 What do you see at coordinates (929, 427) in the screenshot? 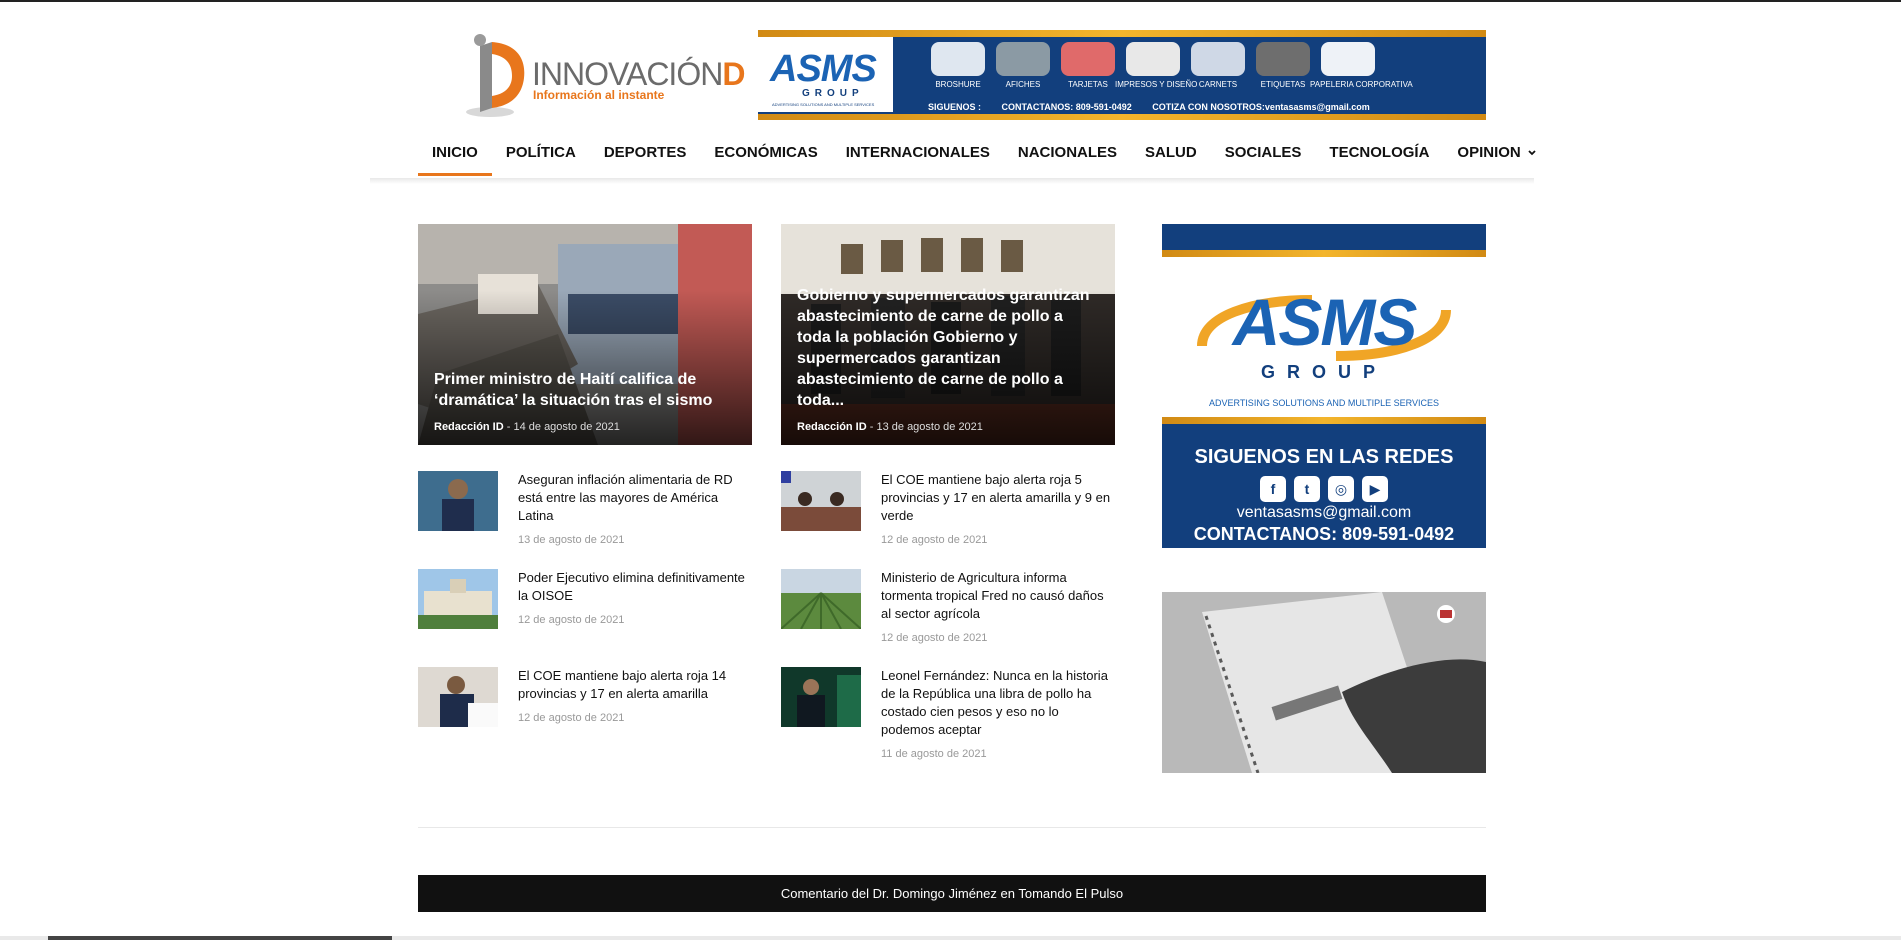
I see `featured-date: 13 de agosto de 2021` at bounding box center [929, 427].